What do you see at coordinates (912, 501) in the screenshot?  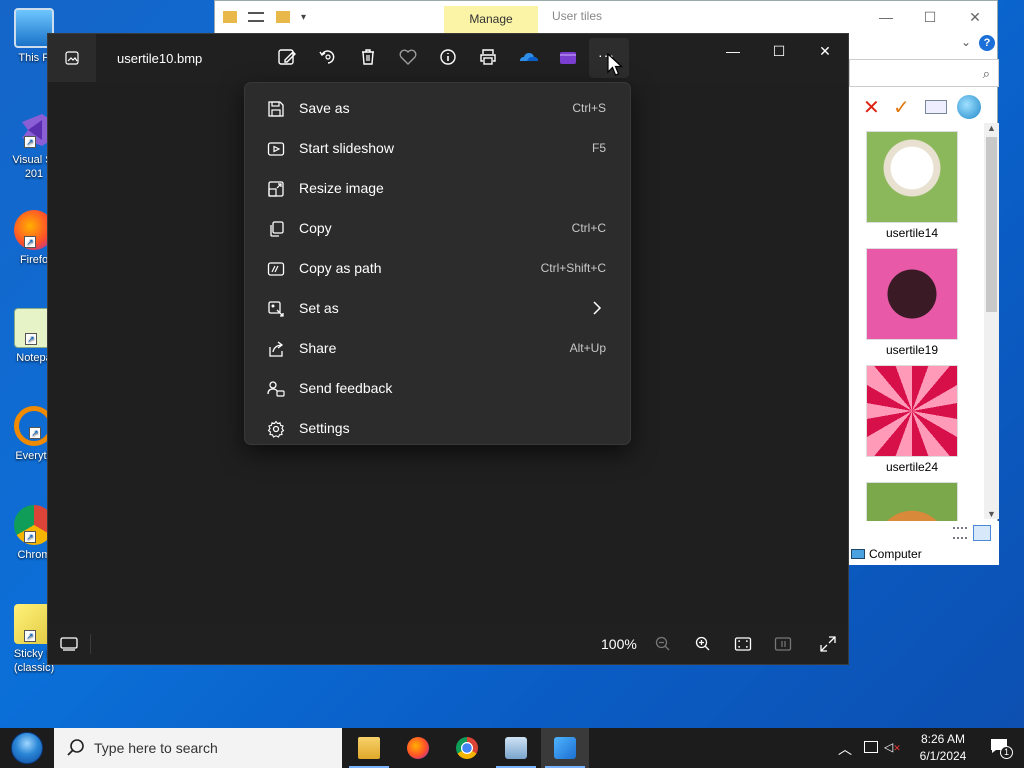 I see `list-item` at bounding box center [912, 501].